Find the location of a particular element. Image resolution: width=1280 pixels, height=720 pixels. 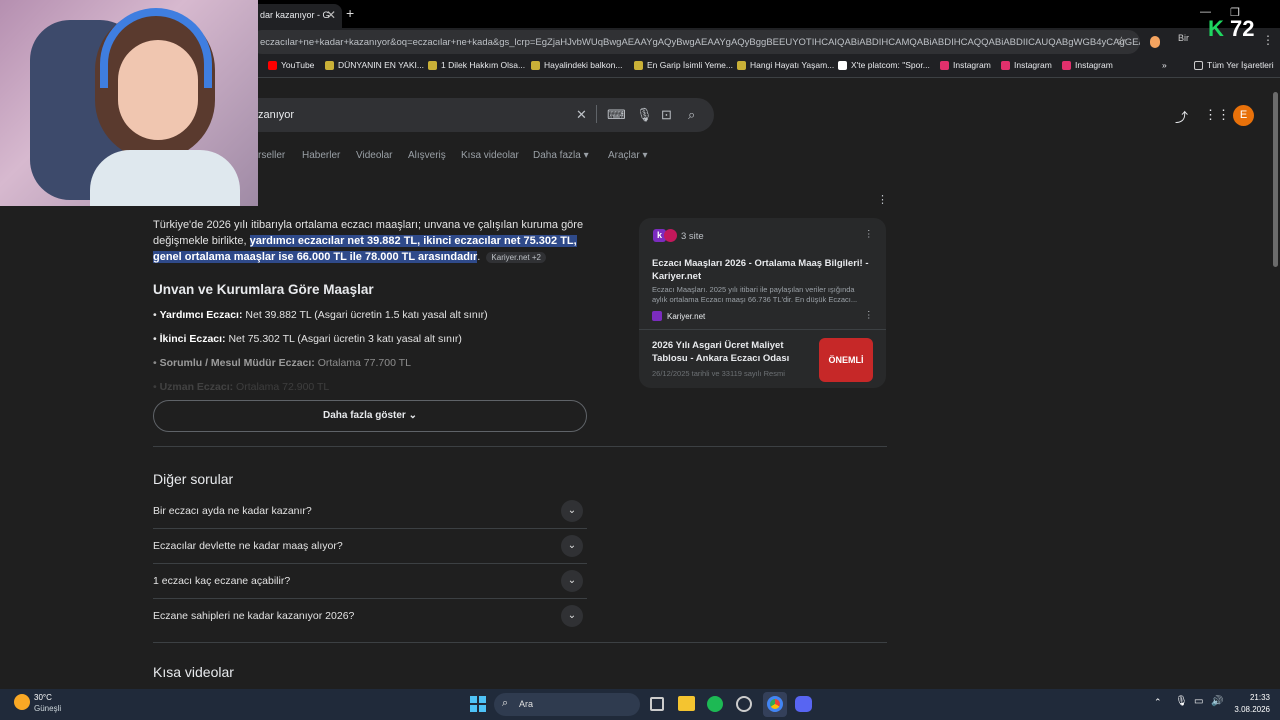

source-count: 3 site is located at coordinates (692, 236).